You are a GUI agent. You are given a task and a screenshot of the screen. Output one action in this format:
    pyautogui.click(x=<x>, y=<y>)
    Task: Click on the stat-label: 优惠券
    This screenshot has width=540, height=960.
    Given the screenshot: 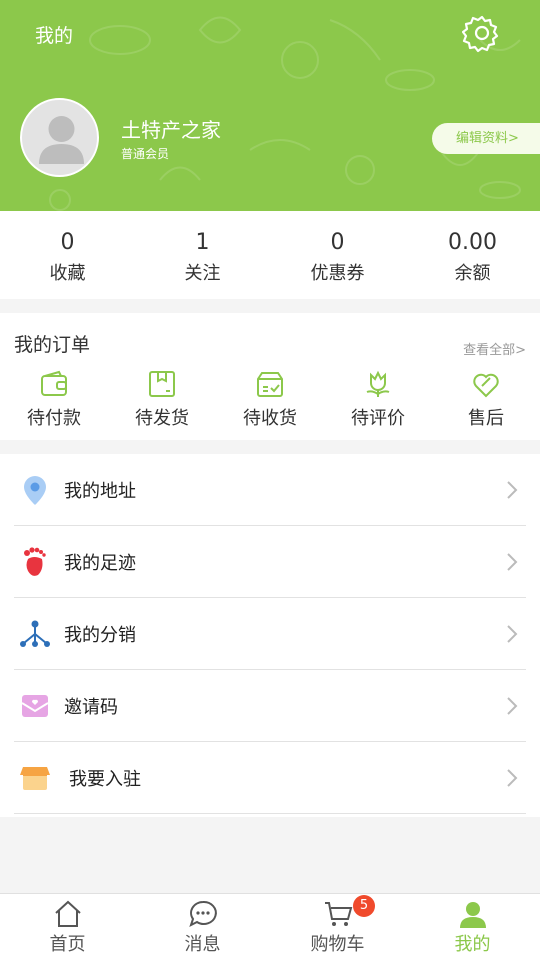 What is the action you would take?
    pyautogui.click(x=337, y=273)
    